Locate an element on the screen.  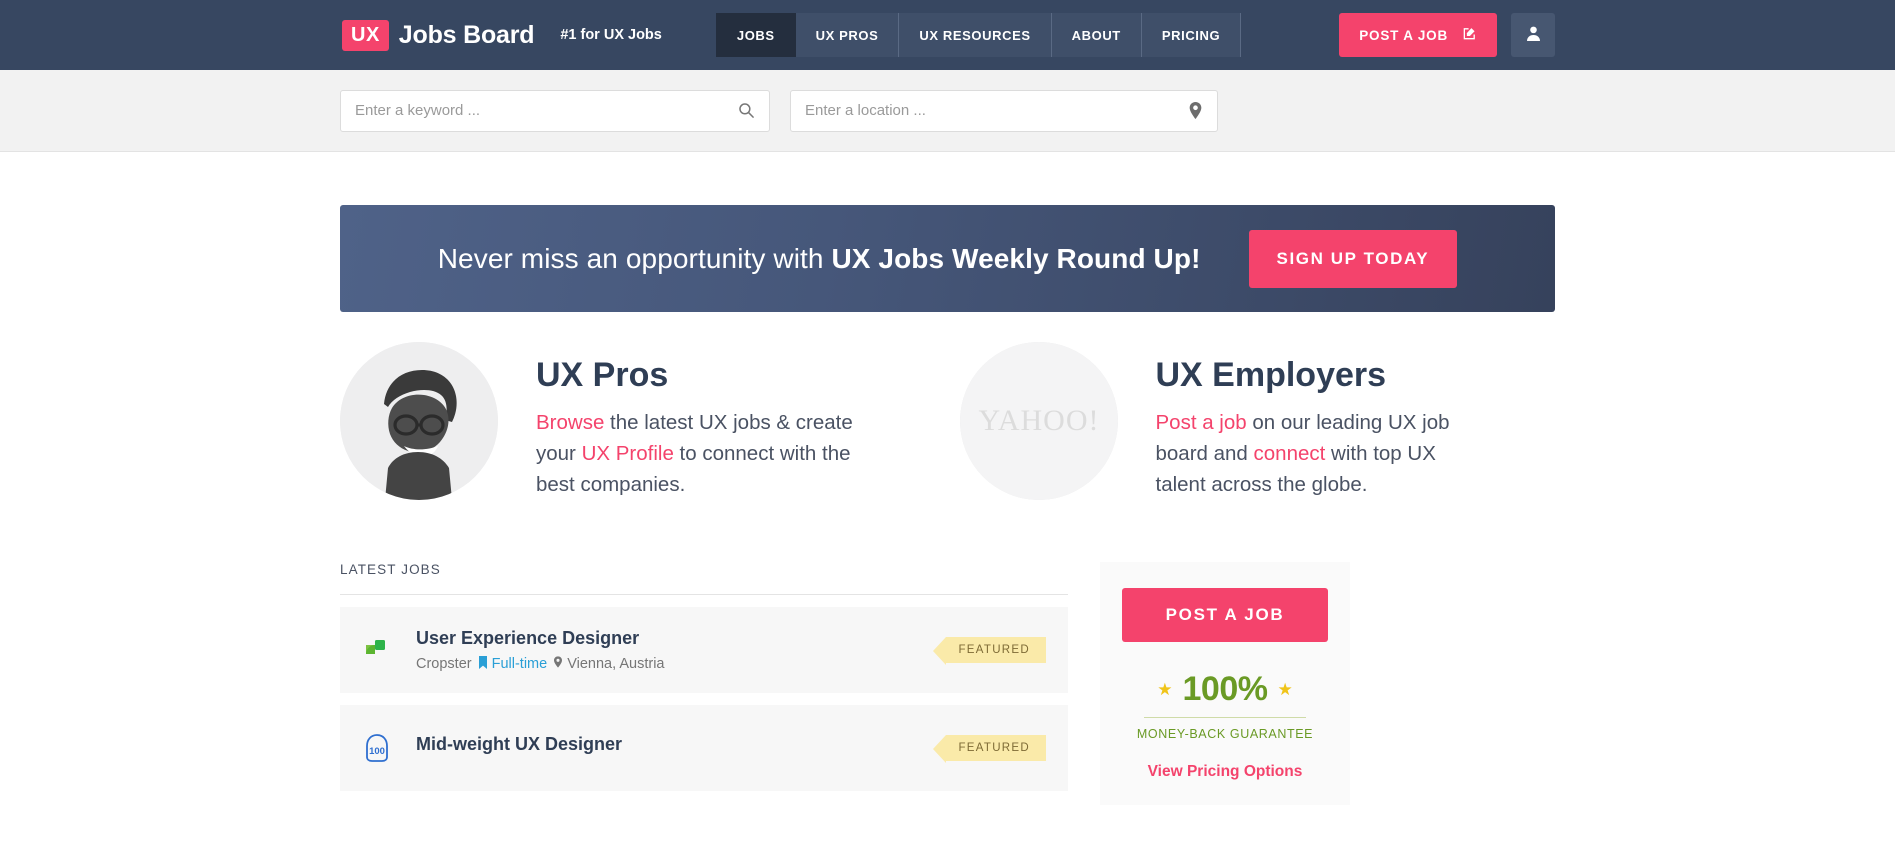
location-search-field is located at coordinates (1004, 110).